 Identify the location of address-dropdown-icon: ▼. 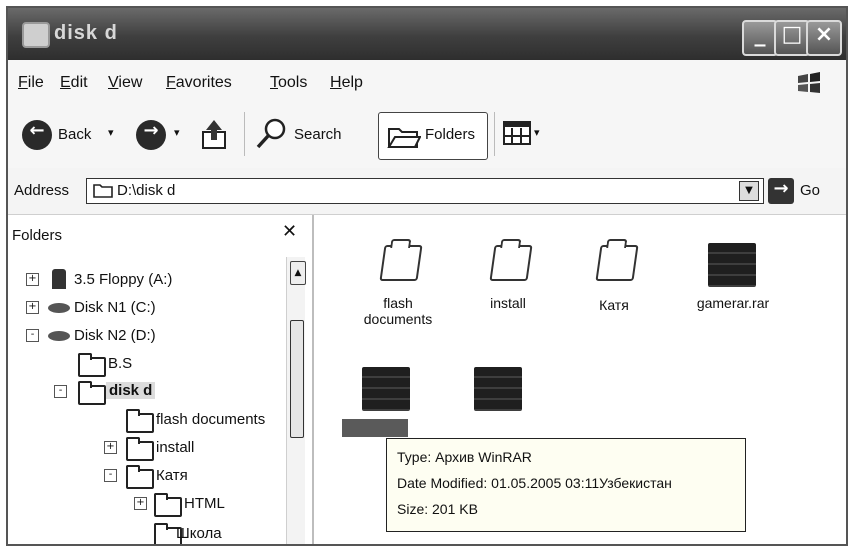
(749, 191).